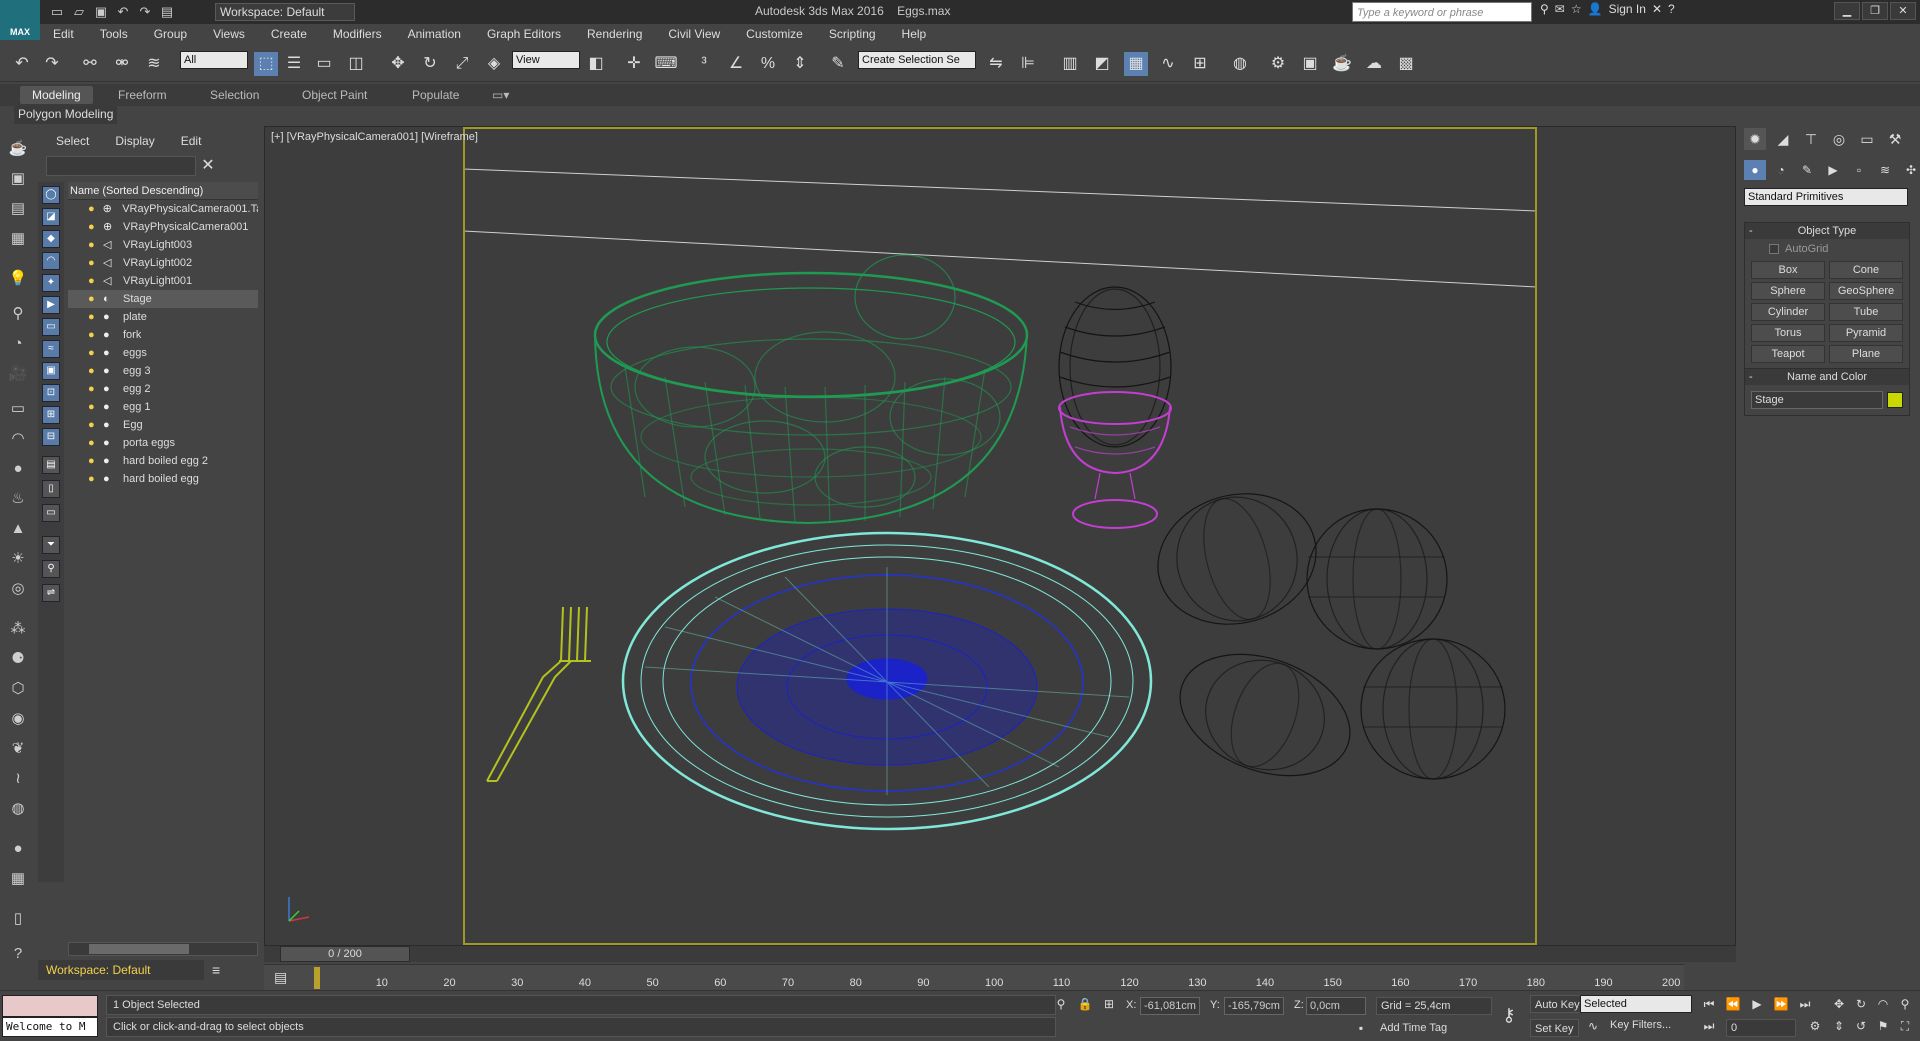 The width and height of the screenshot is (1920, 1041). I want to click on display-spacewarps-icon: ≈, so click(51, 349).